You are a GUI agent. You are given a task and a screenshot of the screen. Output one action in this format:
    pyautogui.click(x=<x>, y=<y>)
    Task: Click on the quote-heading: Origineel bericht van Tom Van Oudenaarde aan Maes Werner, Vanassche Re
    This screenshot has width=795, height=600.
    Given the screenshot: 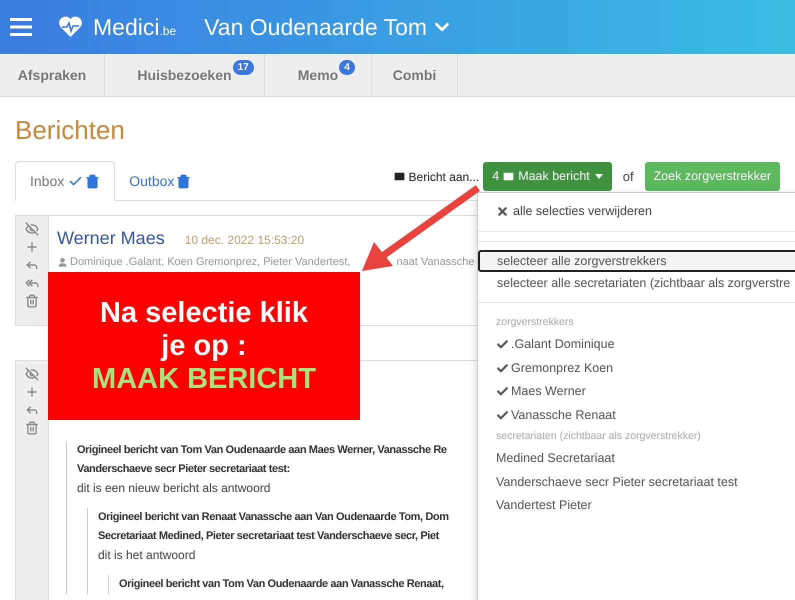 What is the action you would take?
    pyautogui.click(x=262, y=450)
    